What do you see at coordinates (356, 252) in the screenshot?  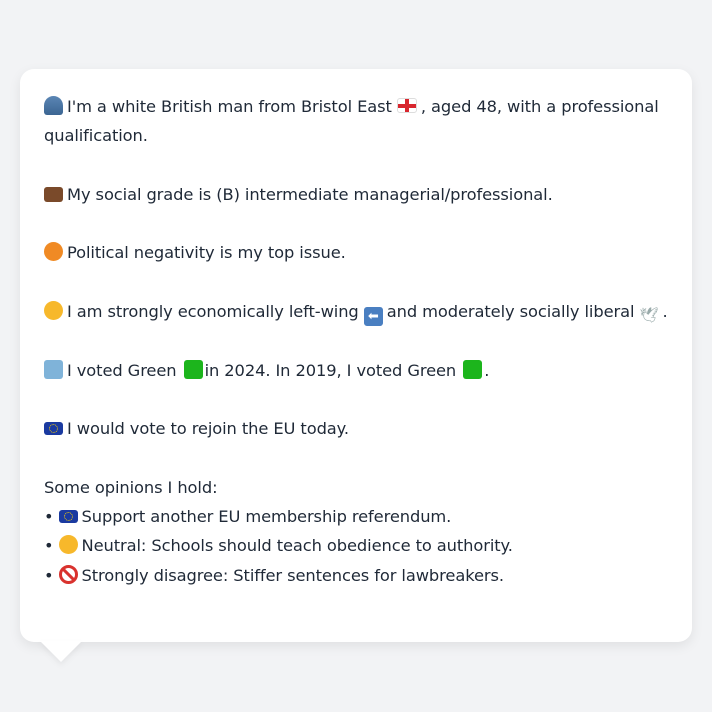 I see `issue-line: Political negativity is my top issue.` at bounding box center [356, 252].